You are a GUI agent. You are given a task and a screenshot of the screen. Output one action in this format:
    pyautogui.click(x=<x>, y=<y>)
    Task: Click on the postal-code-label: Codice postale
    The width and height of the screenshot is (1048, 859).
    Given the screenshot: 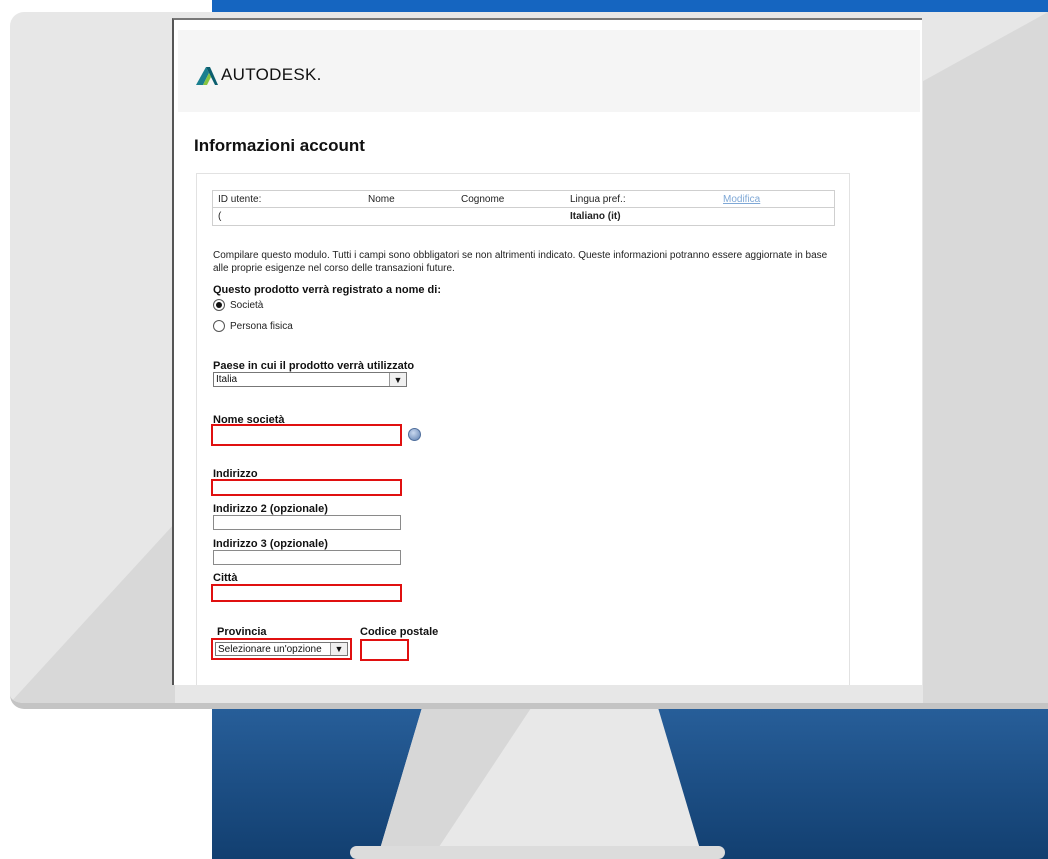 What is the action you would take?
    pyautogui.click(x=399, y=632)
    